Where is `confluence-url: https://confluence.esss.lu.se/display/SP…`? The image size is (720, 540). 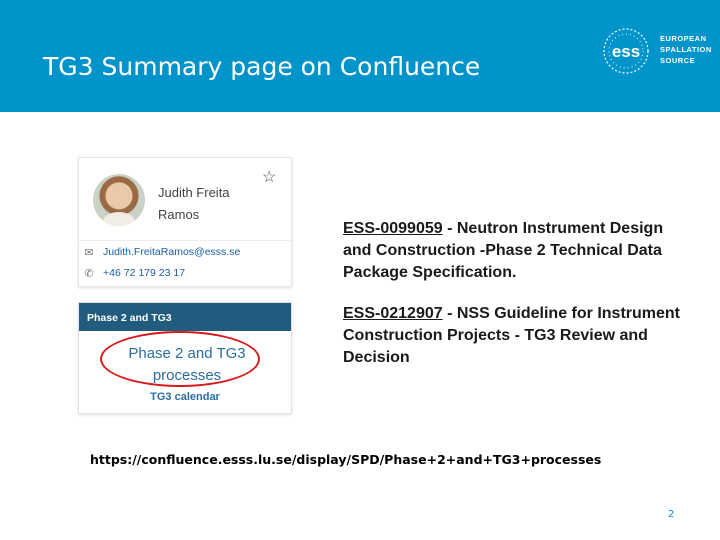 confluence-url: https://confluence.esss.lu.se/display/SP… is located at coordinates (345, 459).